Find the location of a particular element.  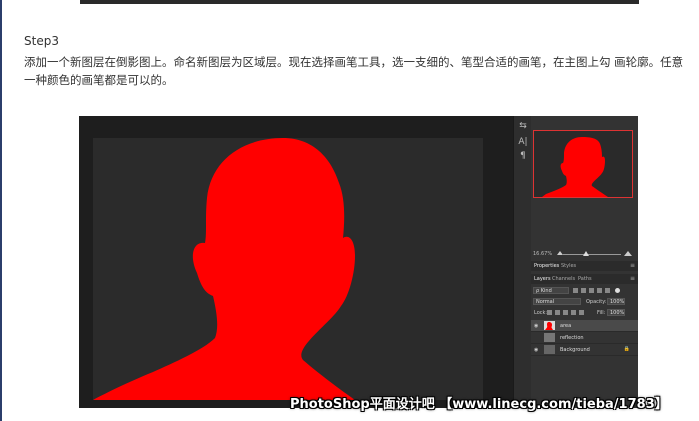

tab-styles: Styles is located at coordinates (568, 266).